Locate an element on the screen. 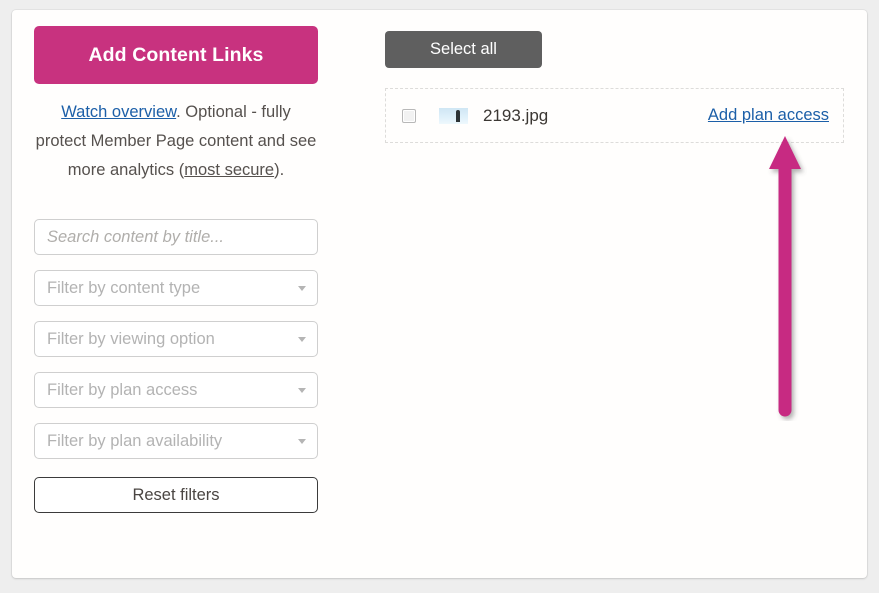  content-list-panel: Select all 2193.jpg Add plan access is located at coordinates (615, 87).